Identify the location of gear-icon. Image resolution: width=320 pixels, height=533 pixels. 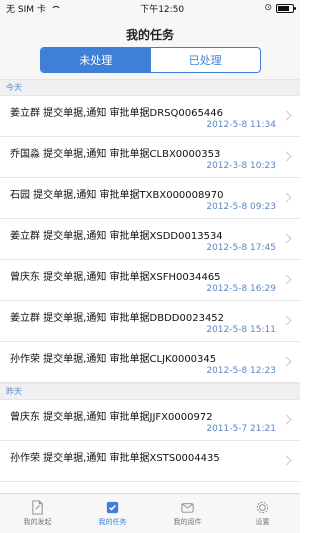
(262, 507).